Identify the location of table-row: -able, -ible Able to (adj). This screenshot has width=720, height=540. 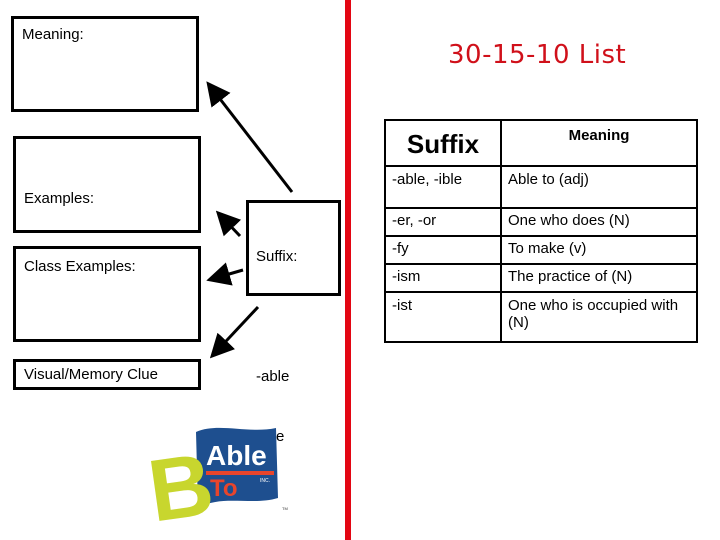
(541, 187).